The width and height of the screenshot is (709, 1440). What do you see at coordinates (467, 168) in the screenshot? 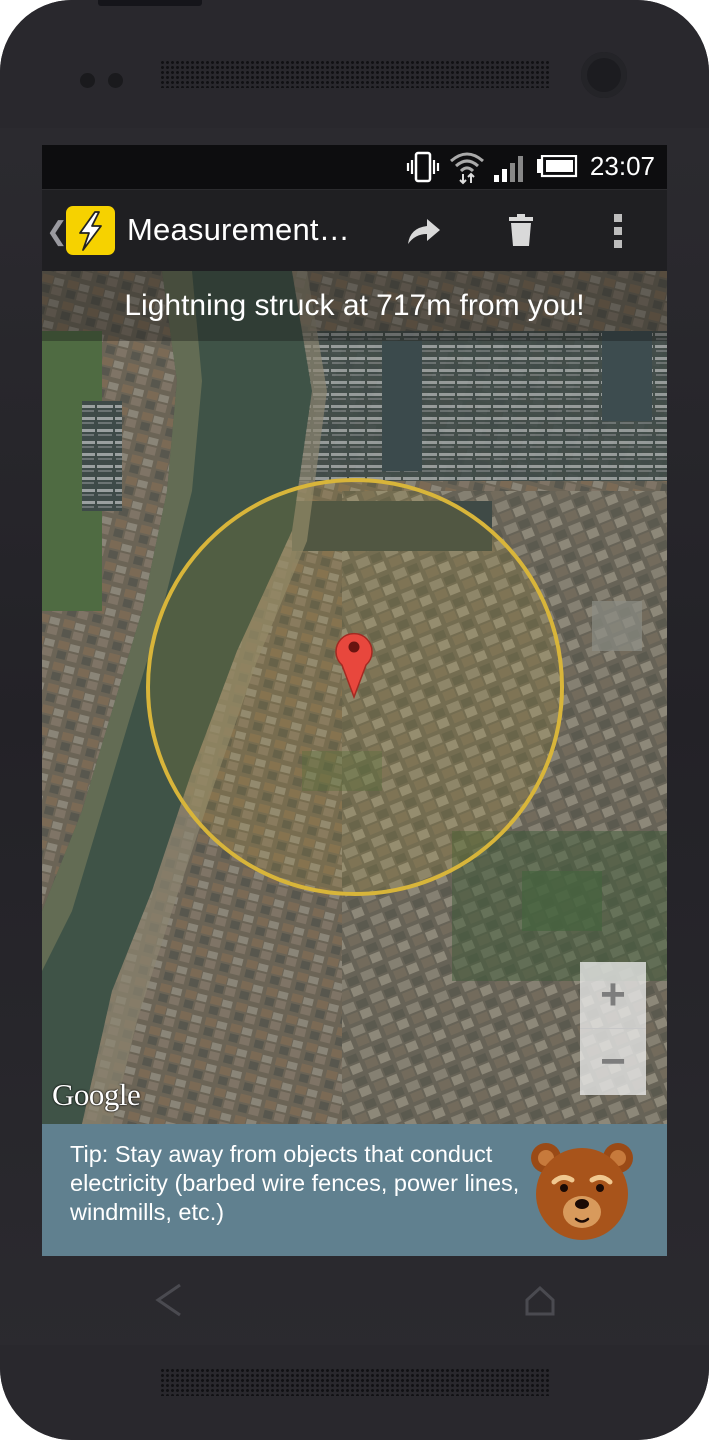
I see `wifi-icon` at bounding box center [467, 168].